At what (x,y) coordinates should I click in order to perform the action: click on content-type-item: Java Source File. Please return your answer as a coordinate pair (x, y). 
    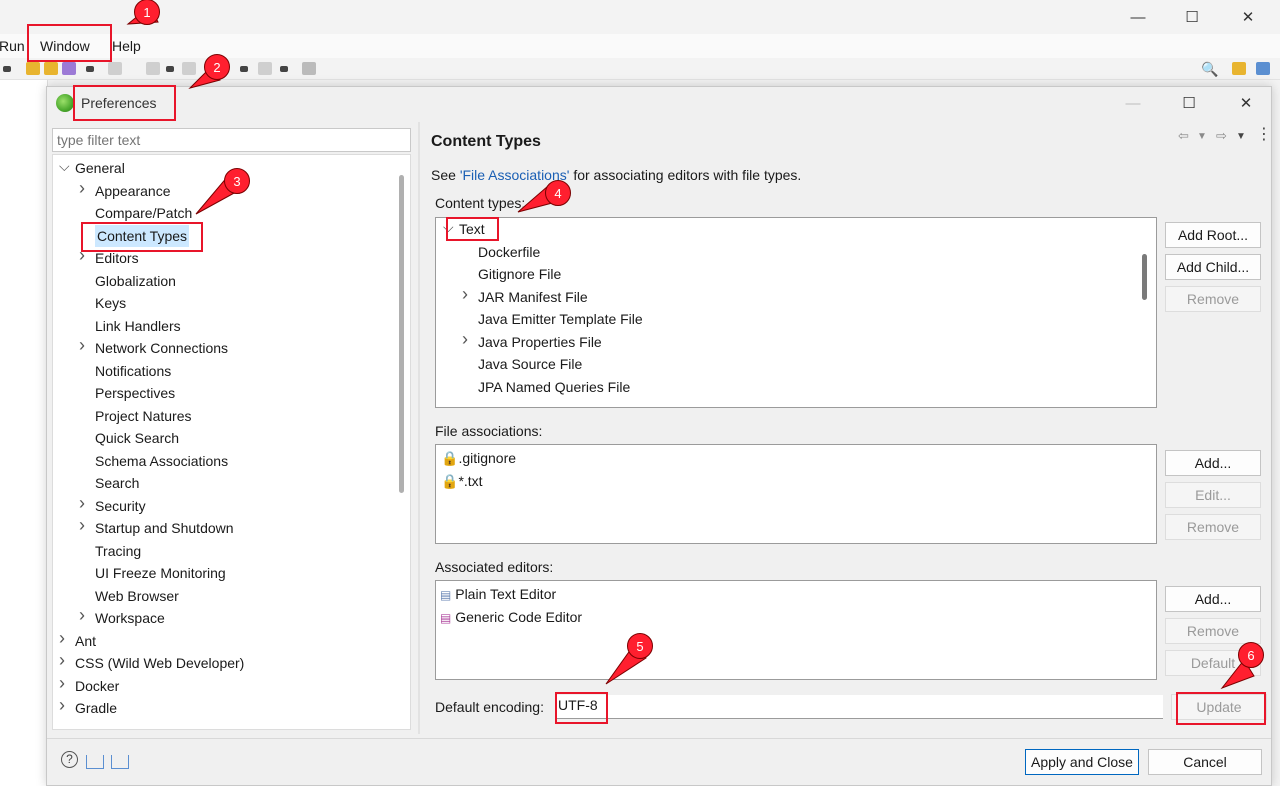
    Looking at the image, I should click on (530, 364).